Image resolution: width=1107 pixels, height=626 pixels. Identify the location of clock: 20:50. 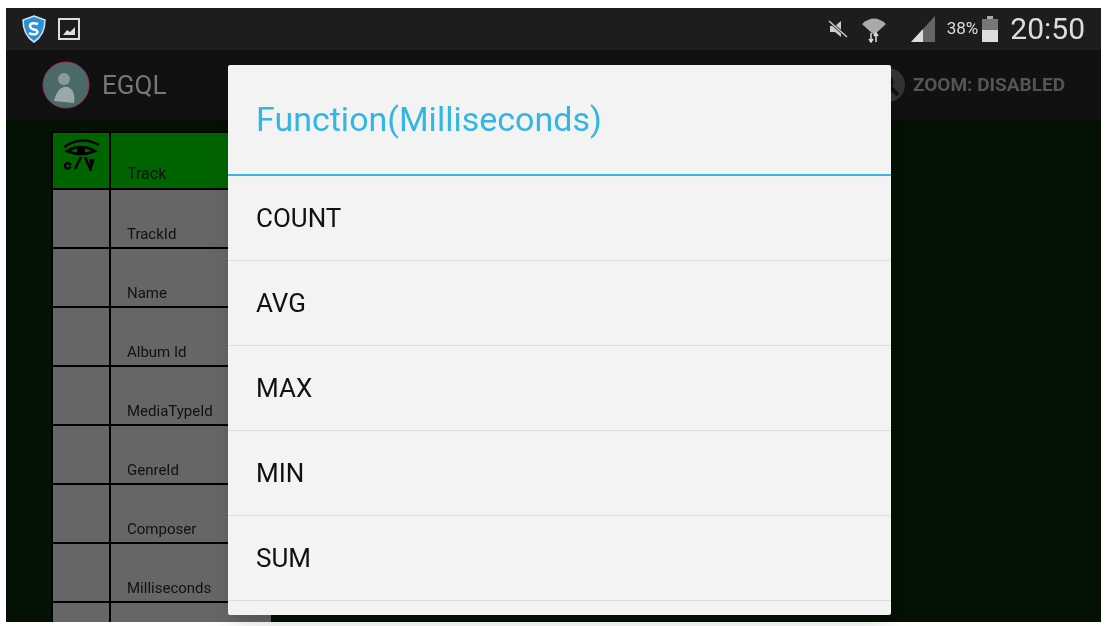
(1047, 29).